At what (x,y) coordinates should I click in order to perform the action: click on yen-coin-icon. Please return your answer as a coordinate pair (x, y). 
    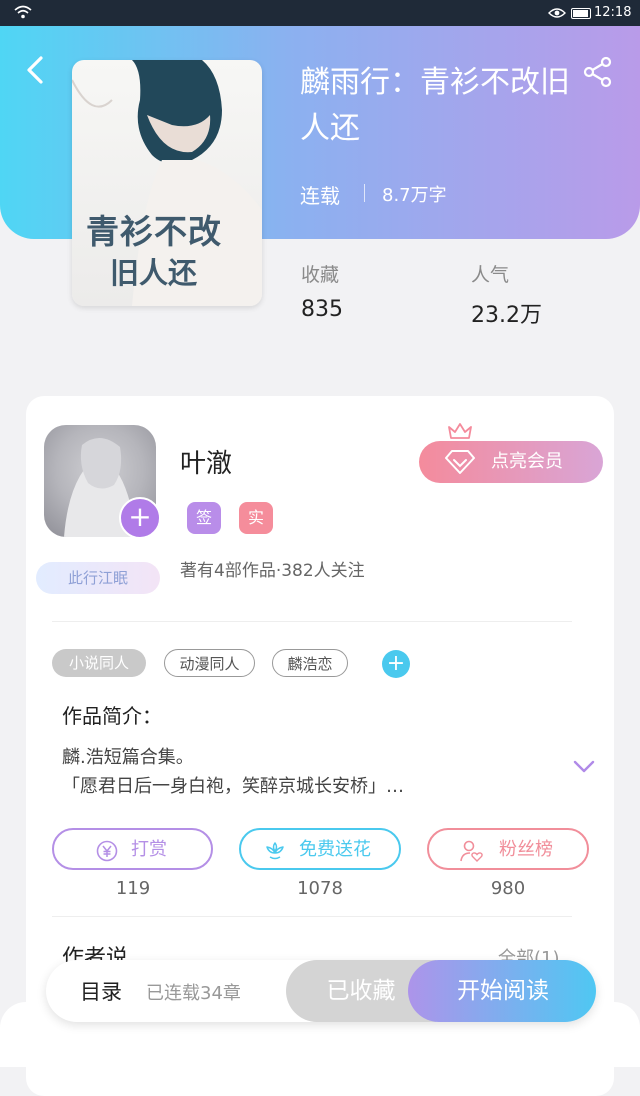
    Looking at the image, I should click on (107, 851).